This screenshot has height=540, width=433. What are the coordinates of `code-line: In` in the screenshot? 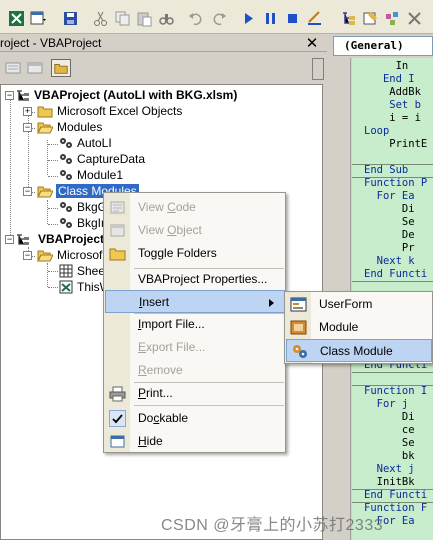 It's located at (386, 66).